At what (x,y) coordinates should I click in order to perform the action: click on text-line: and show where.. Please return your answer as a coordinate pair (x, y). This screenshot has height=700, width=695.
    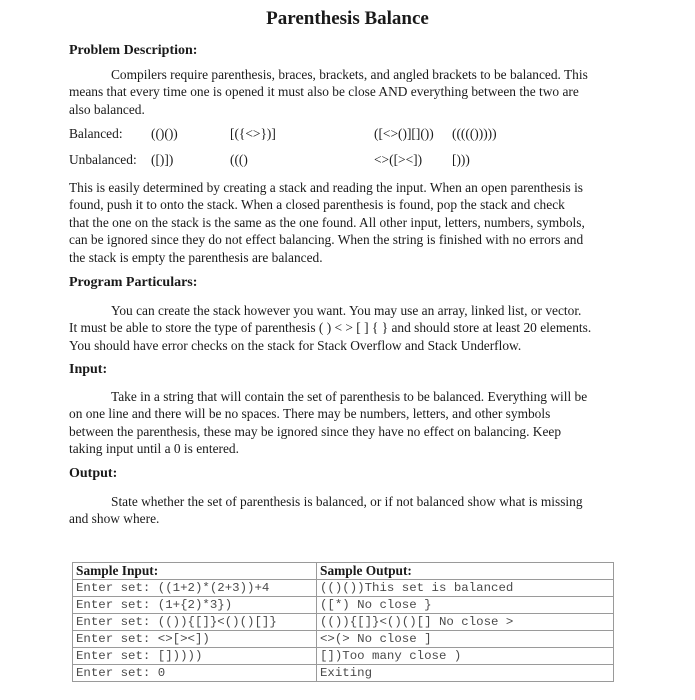
    Looking at the image, I should click on (114, 519).